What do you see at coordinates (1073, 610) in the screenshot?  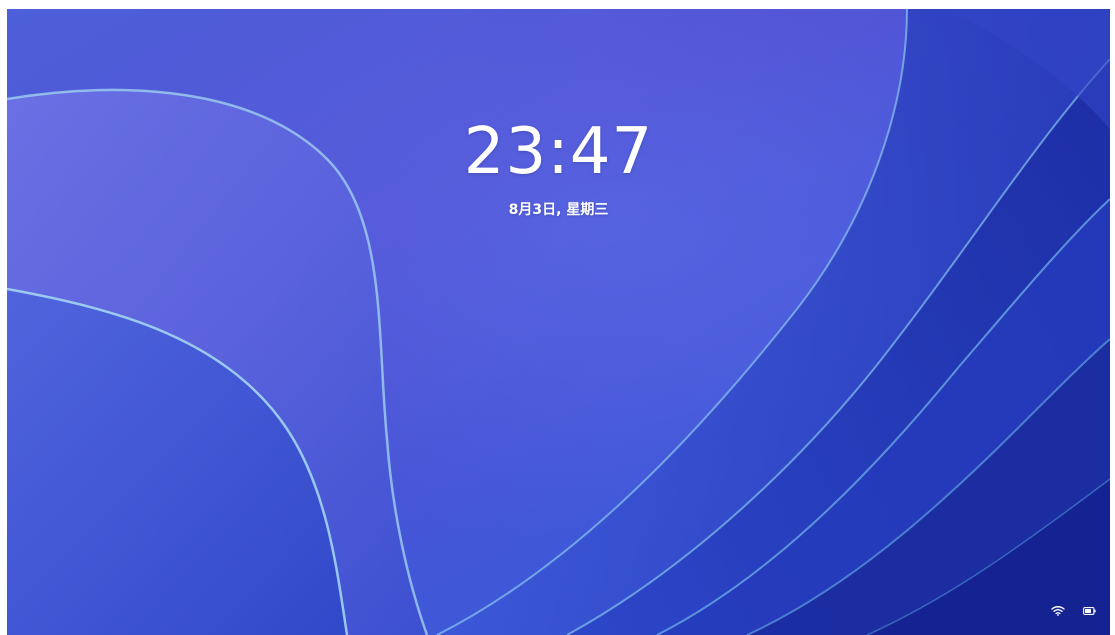 I see `status-tray` at bounding box center [1073, 610].